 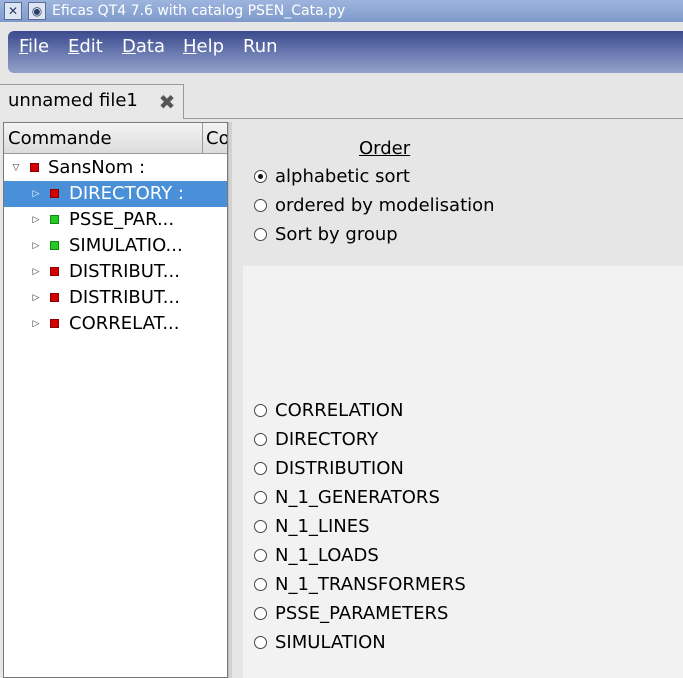 I want to click on radio-label: N_1_LINES, so click(x=322, y=526).